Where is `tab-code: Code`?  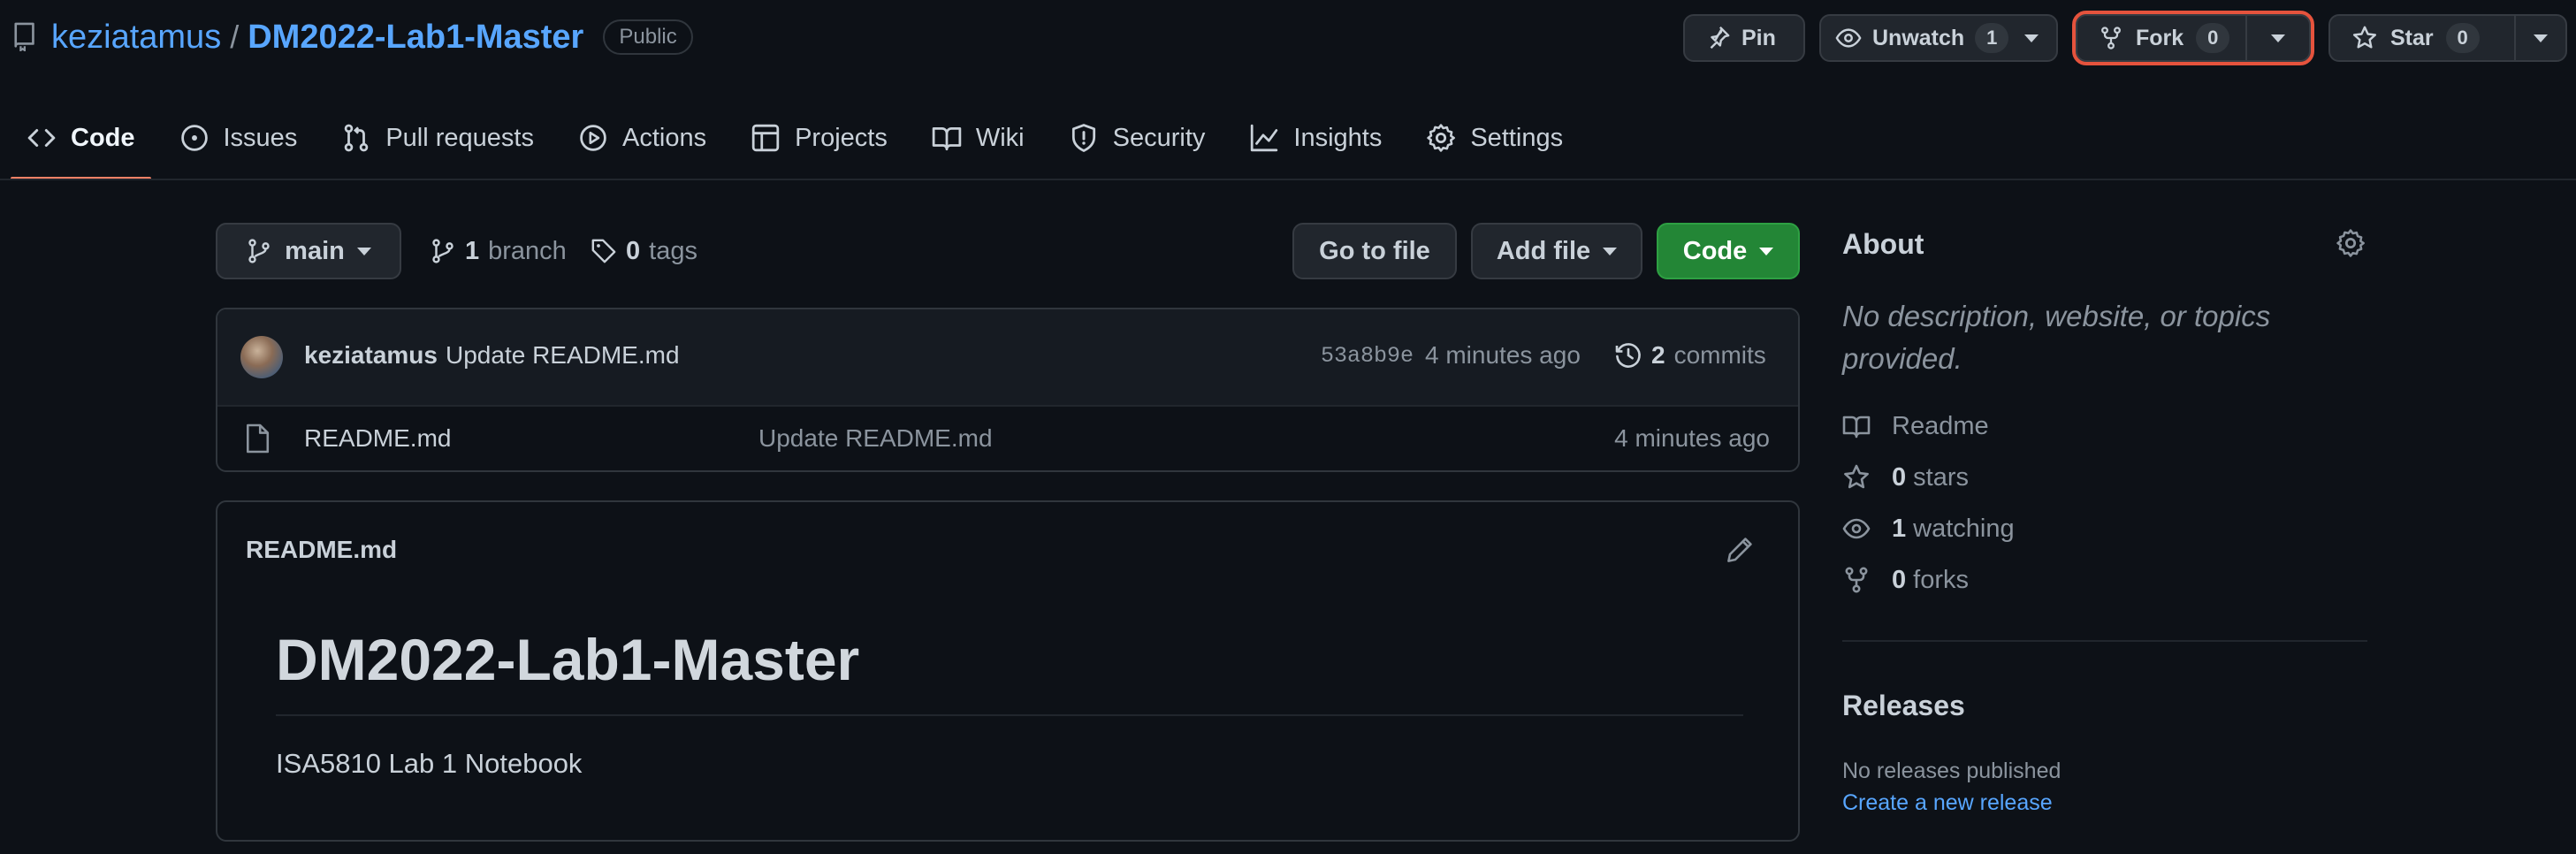 tab-code: Code is located at coordinates (81, 146).